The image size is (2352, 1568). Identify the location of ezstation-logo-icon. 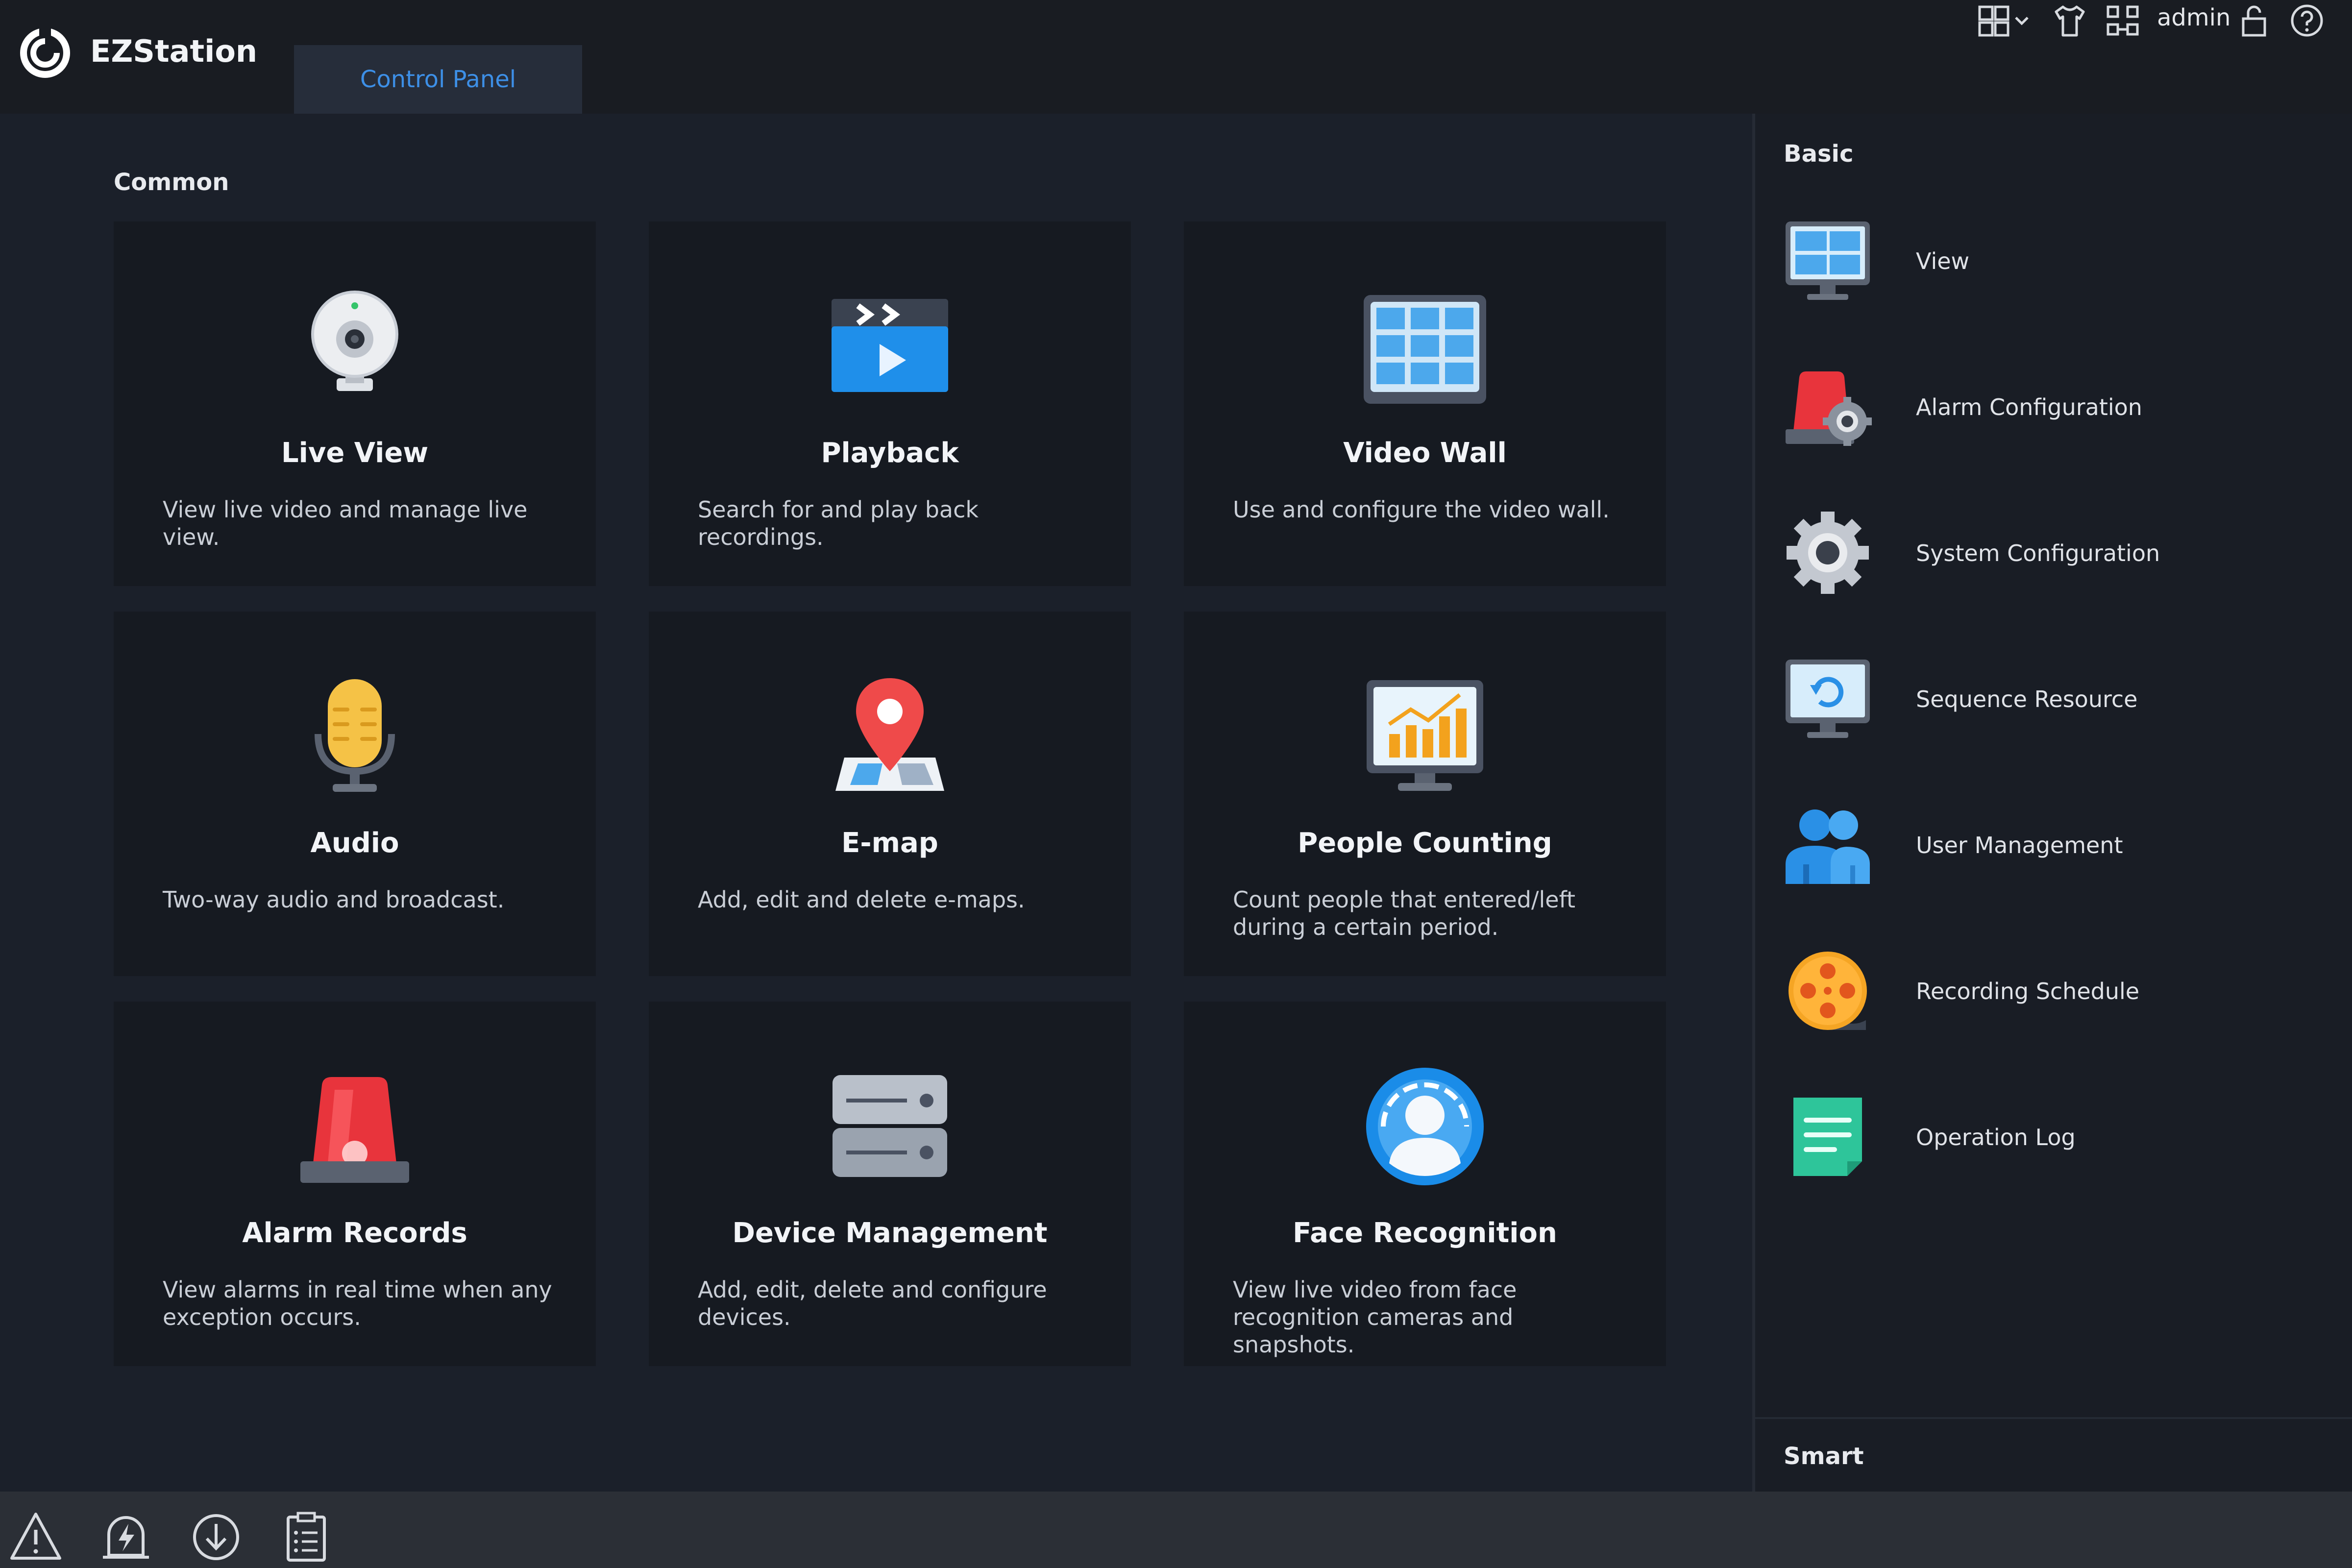
(45, 51).